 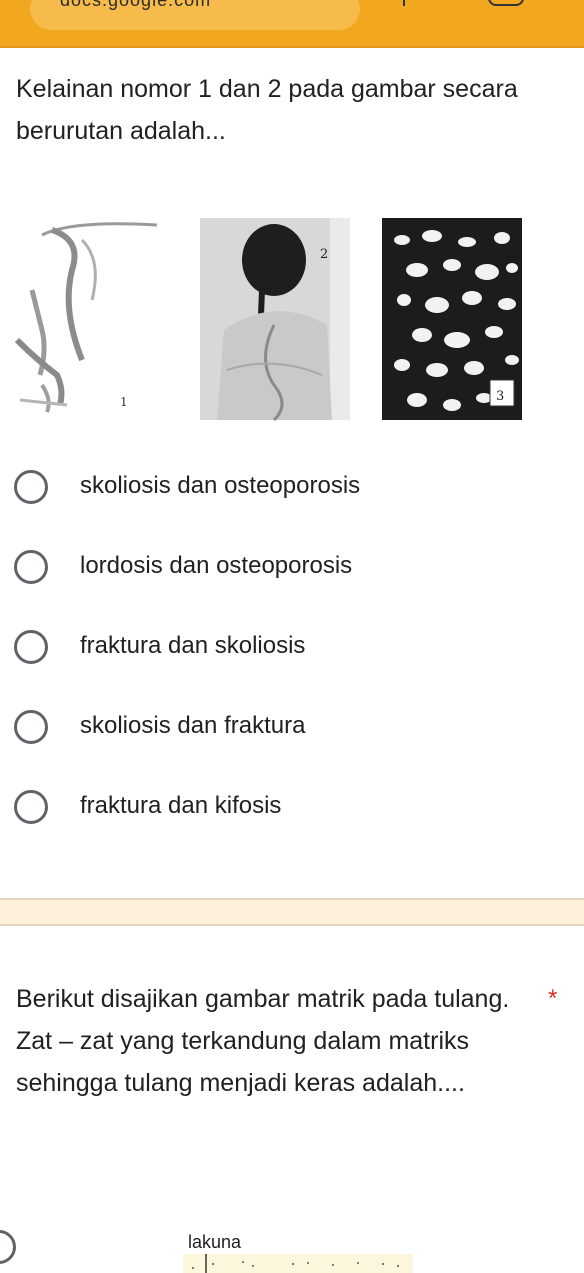 I want to click on option-4: skoliosis dan fraktura, so click(x=292, y=728).